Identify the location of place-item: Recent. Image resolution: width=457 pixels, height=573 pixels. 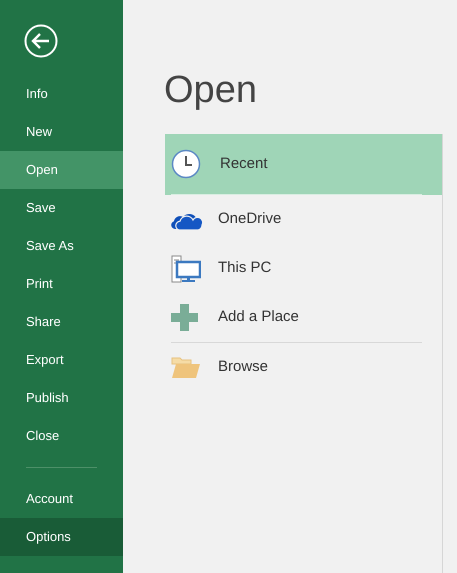
(303, 164).